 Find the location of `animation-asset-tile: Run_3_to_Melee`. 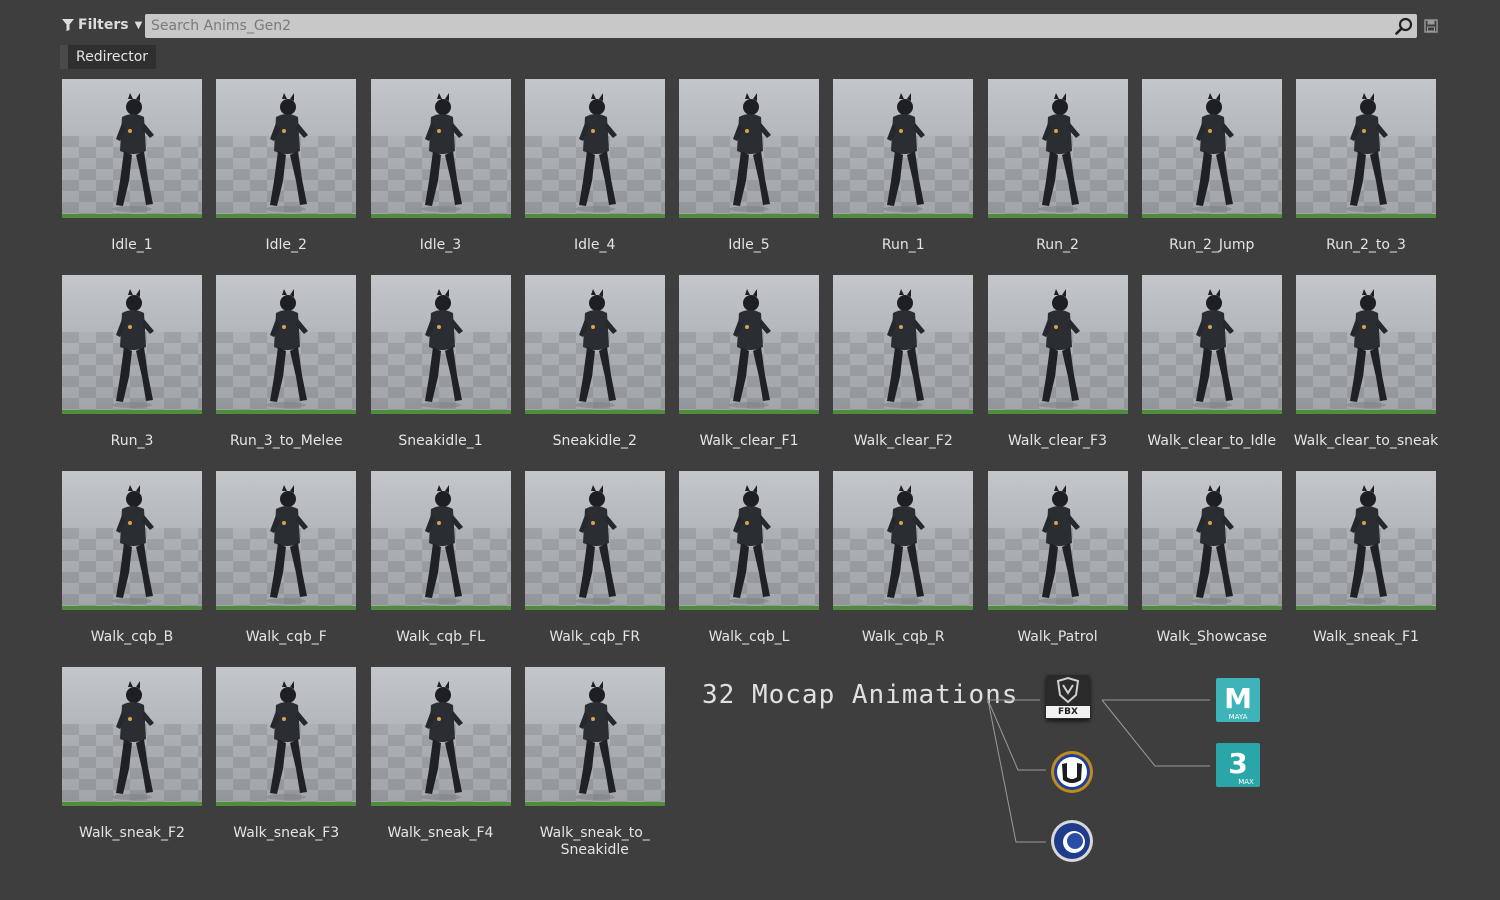

animation-asset-tile: Run_3_to_Melee is located at coordinates (286, 362).